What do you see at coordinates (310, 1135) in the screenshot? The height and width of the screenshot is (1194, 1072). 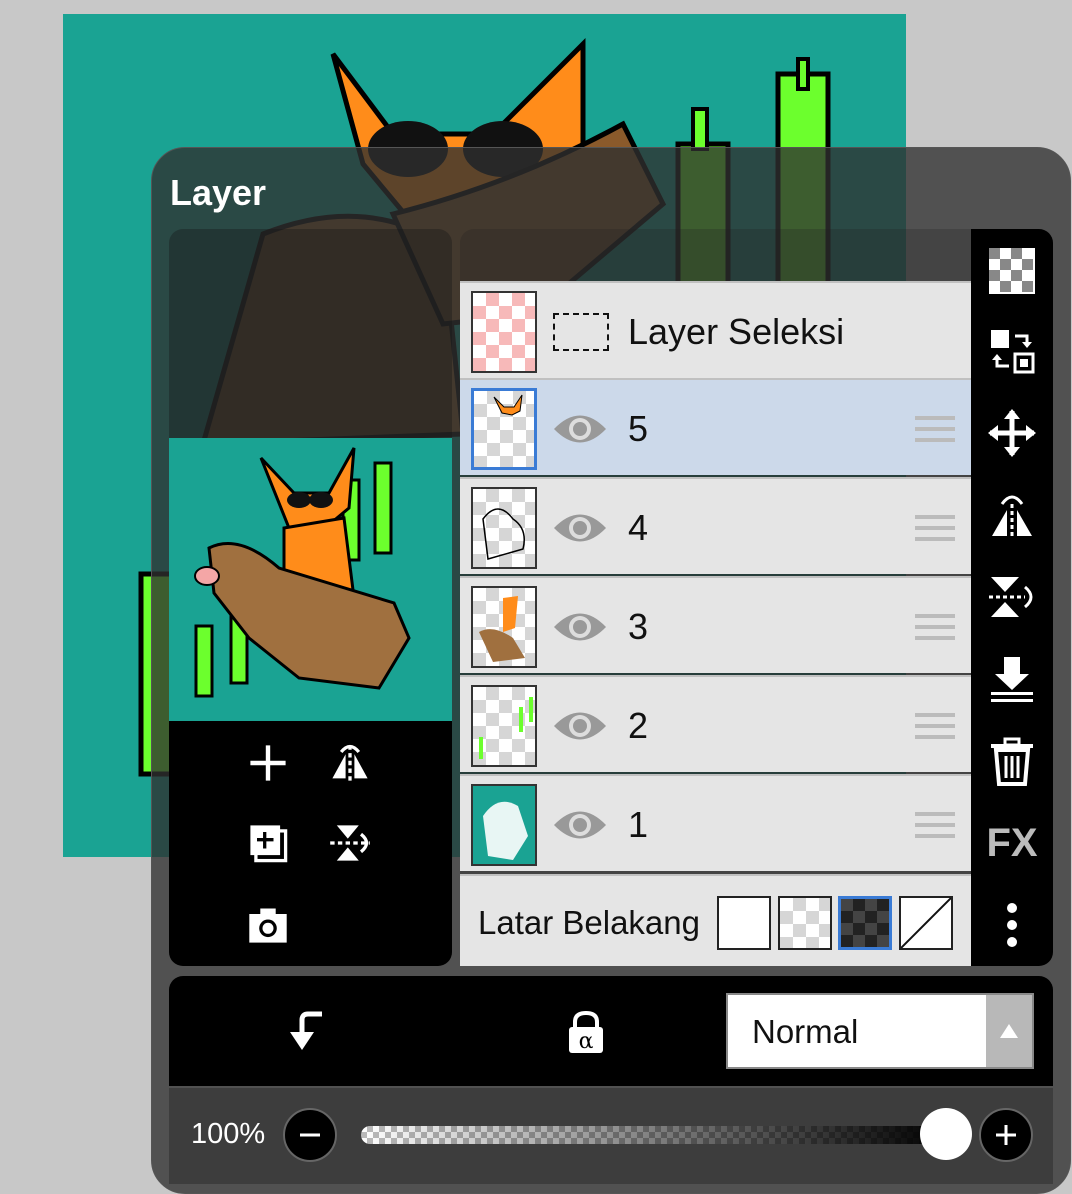 I see `opacity-decrease-button` at bounding box center [310, 1135].